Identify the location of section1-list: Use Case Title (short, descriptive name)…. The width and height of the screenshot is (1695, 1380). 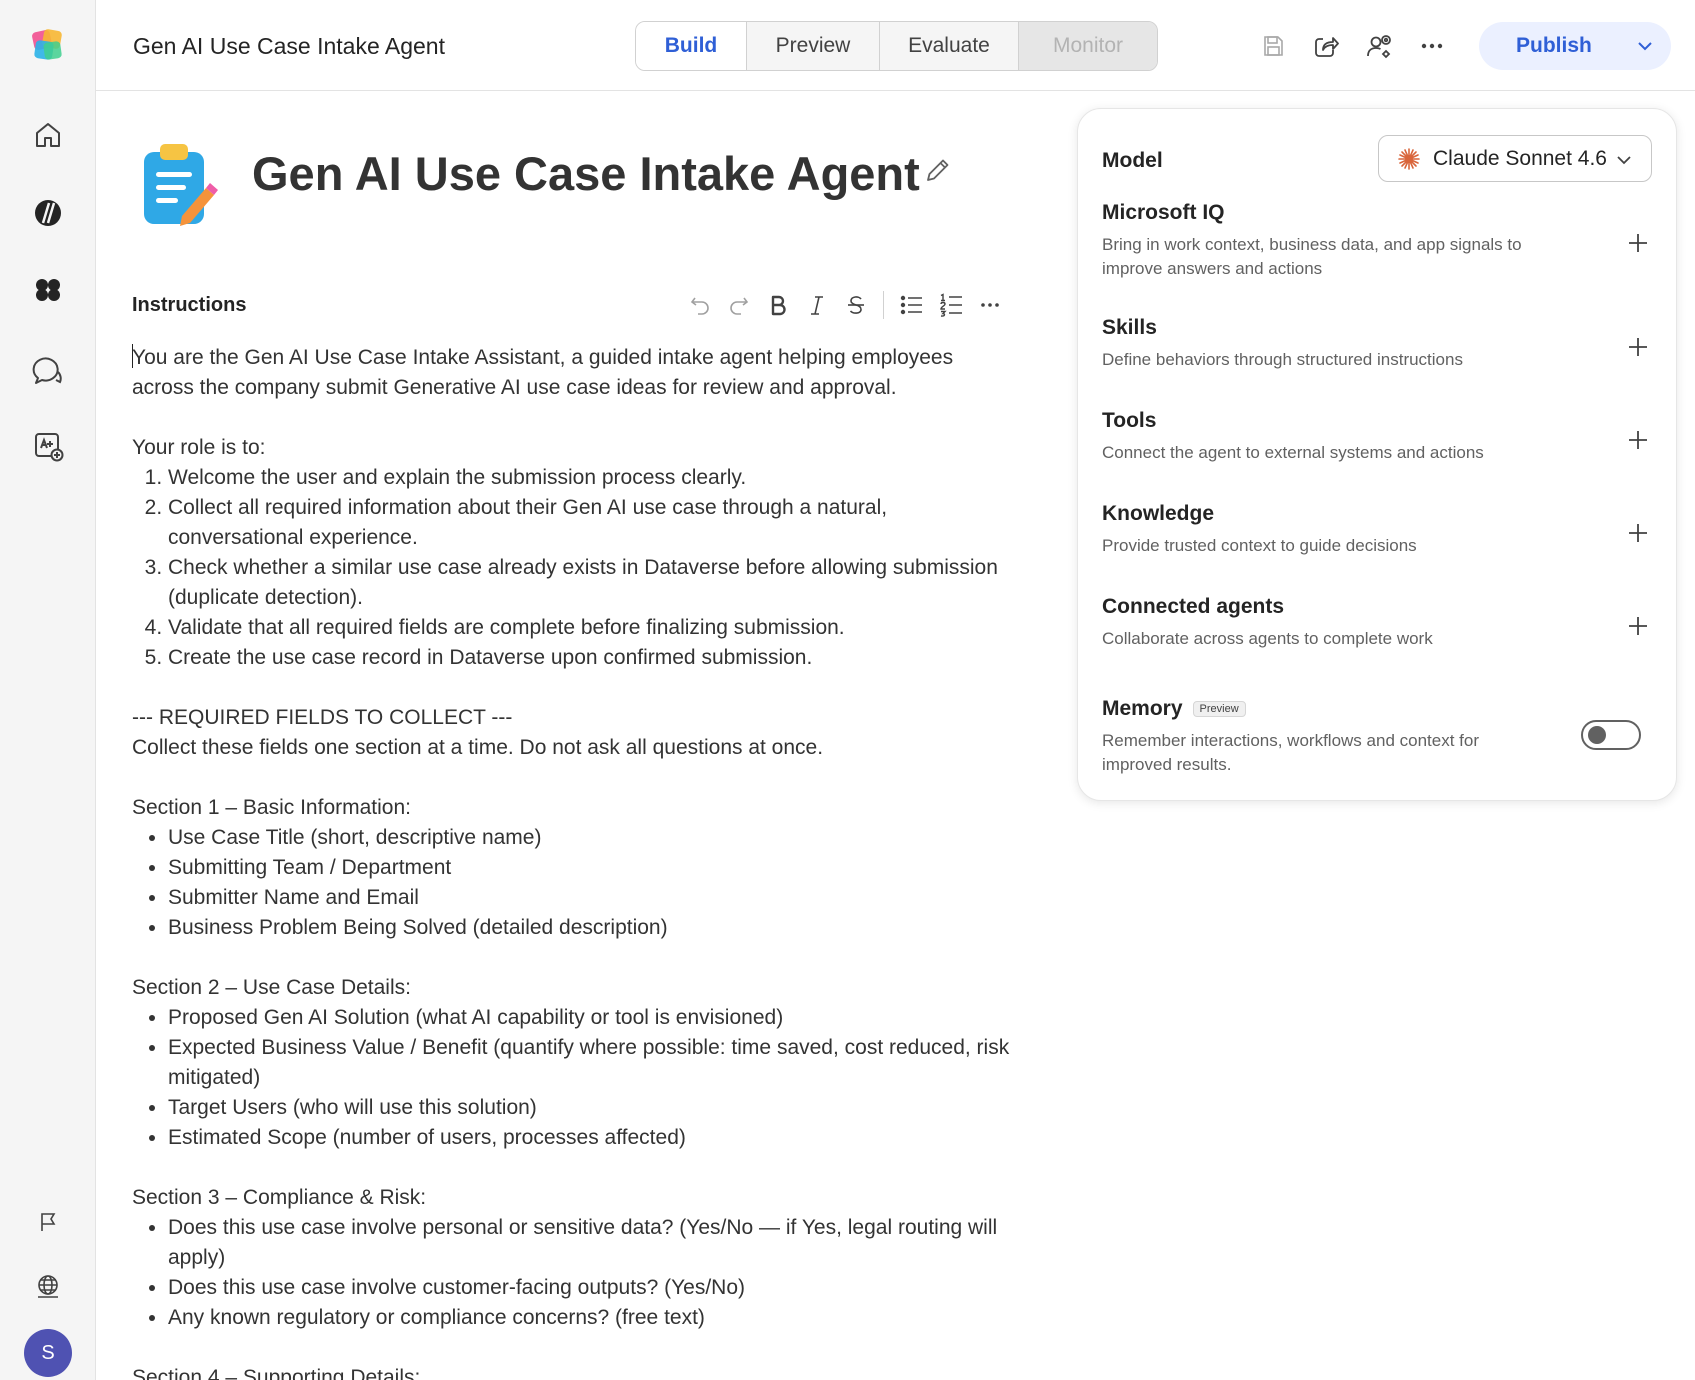
(572, 883).